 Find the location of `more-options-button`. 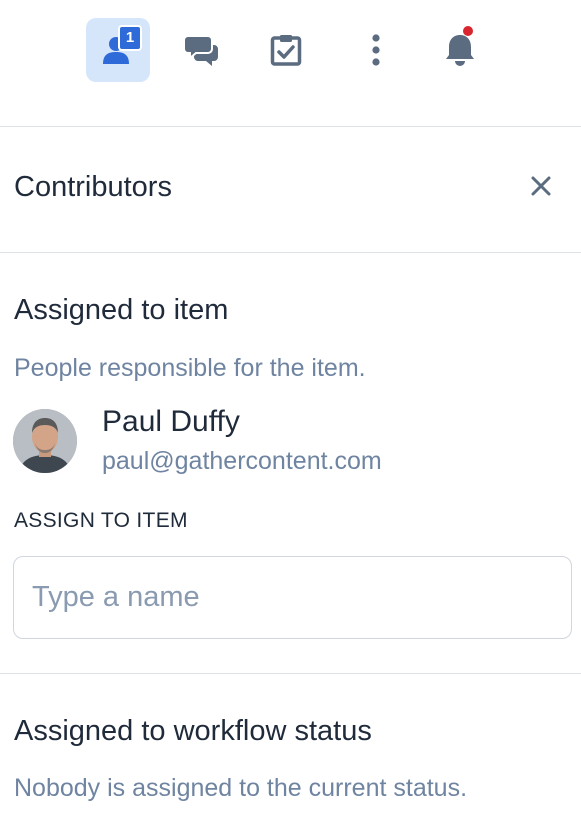

more-options-button is located at coordinates (376, 50).